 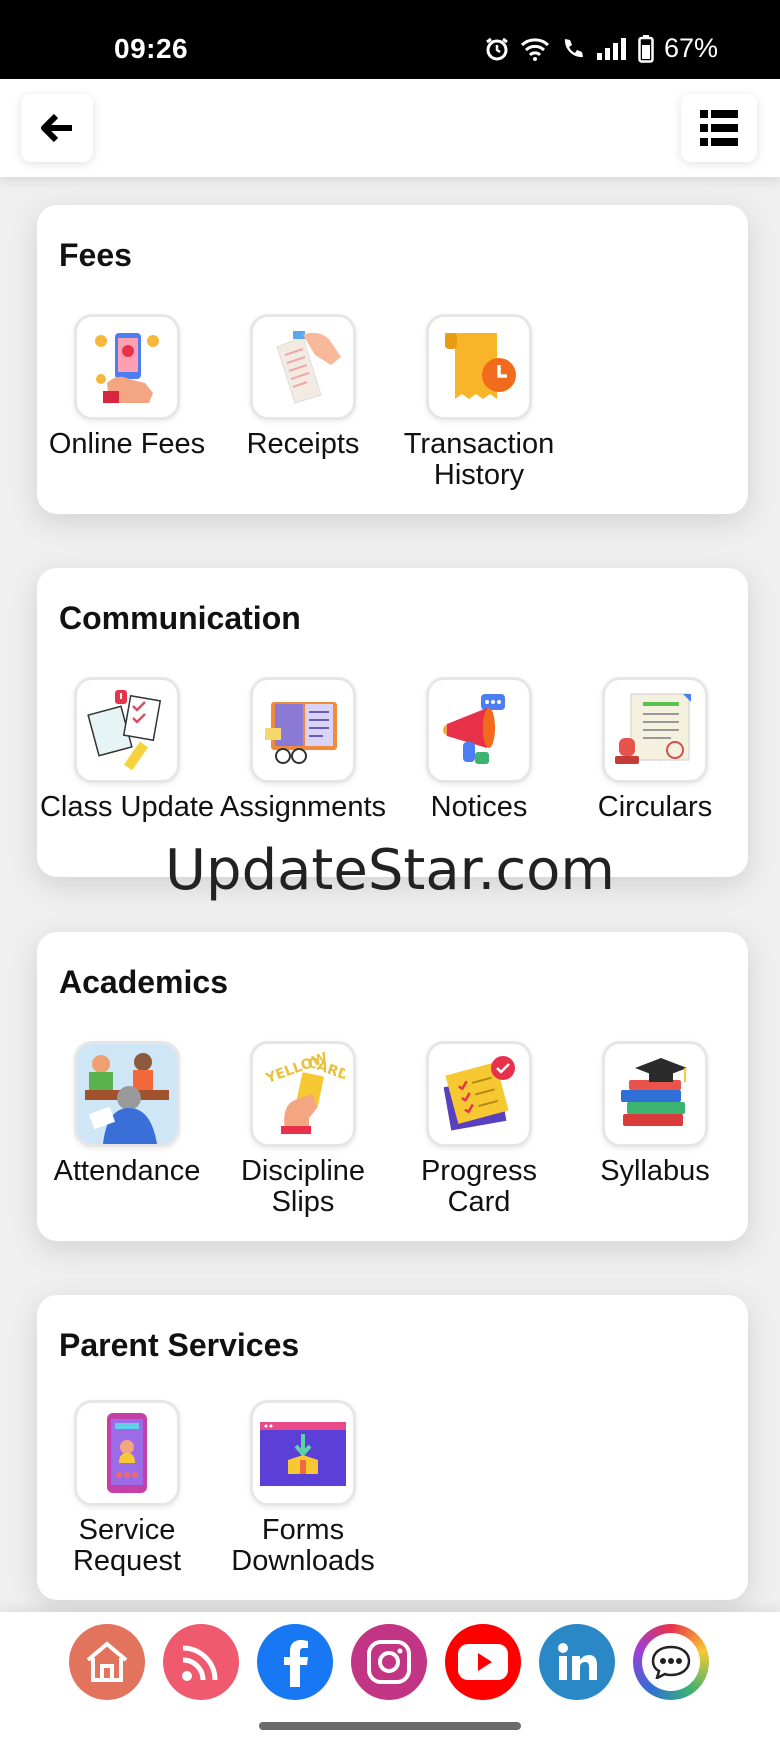 I want to click on tile-attendance: Attendance, so click(x=127, y=1114).